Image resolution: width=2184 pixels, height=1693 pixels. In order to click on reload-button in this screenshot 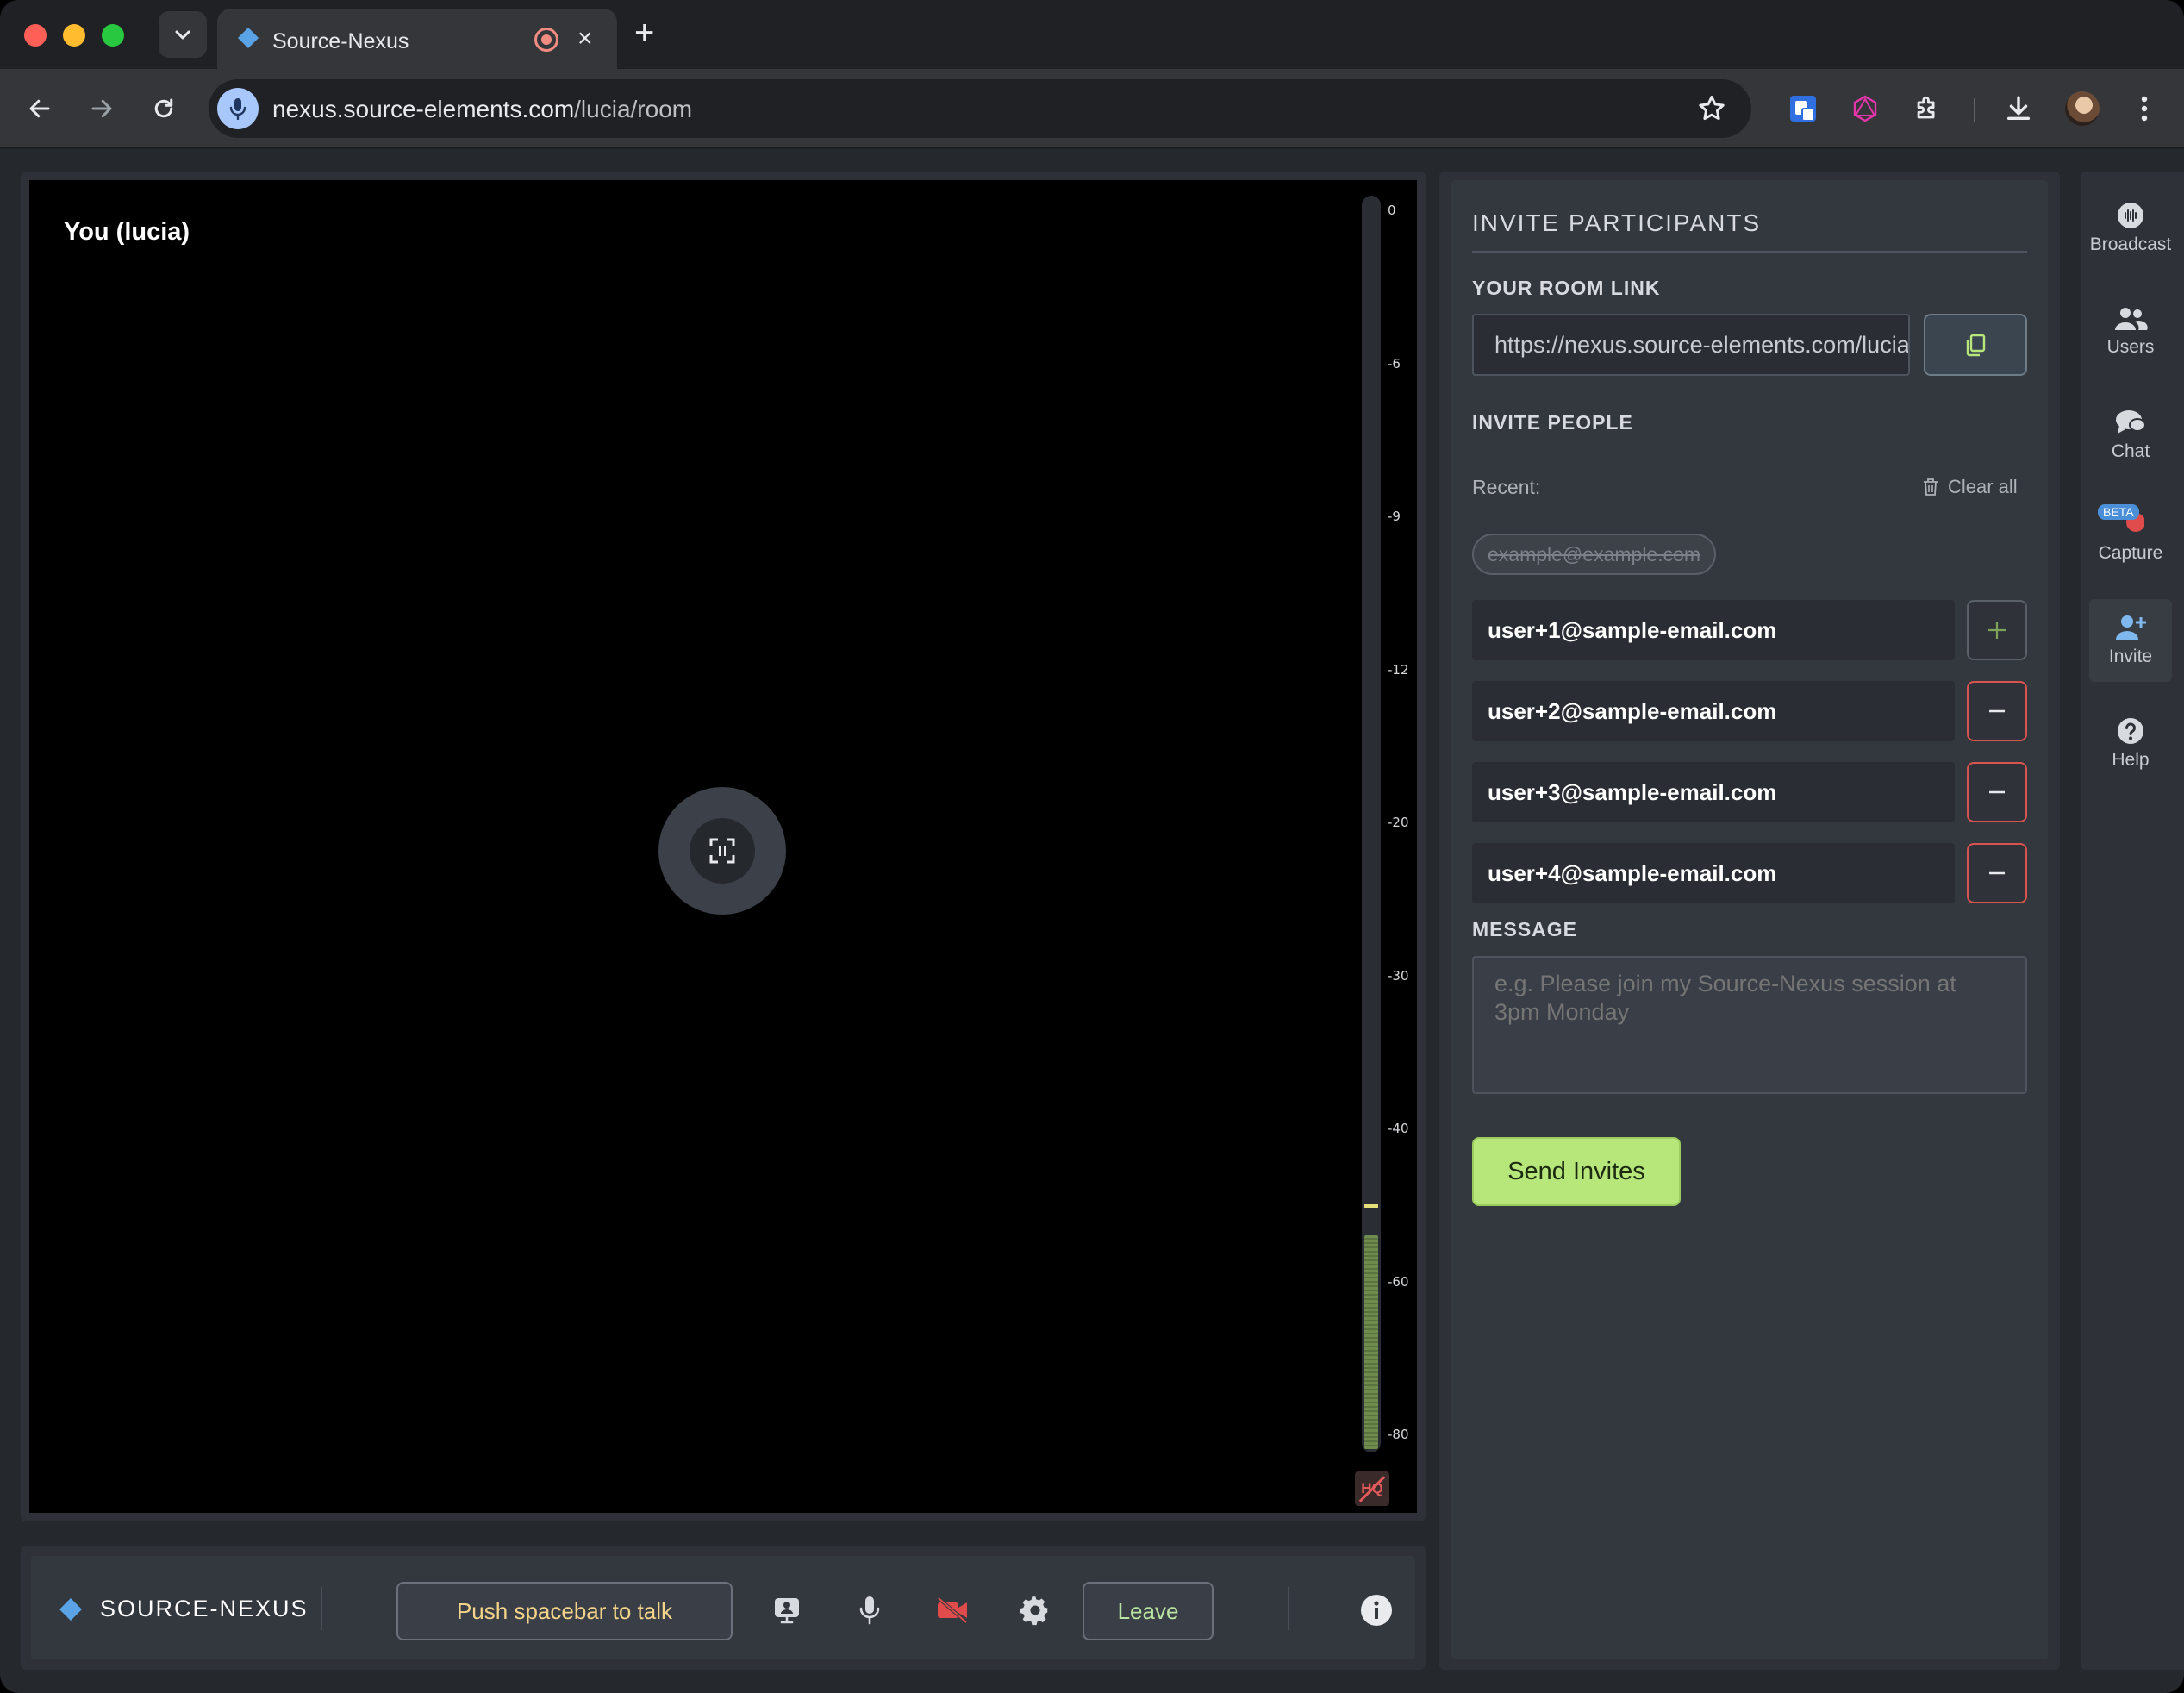, I will do `click(164, 108)`.